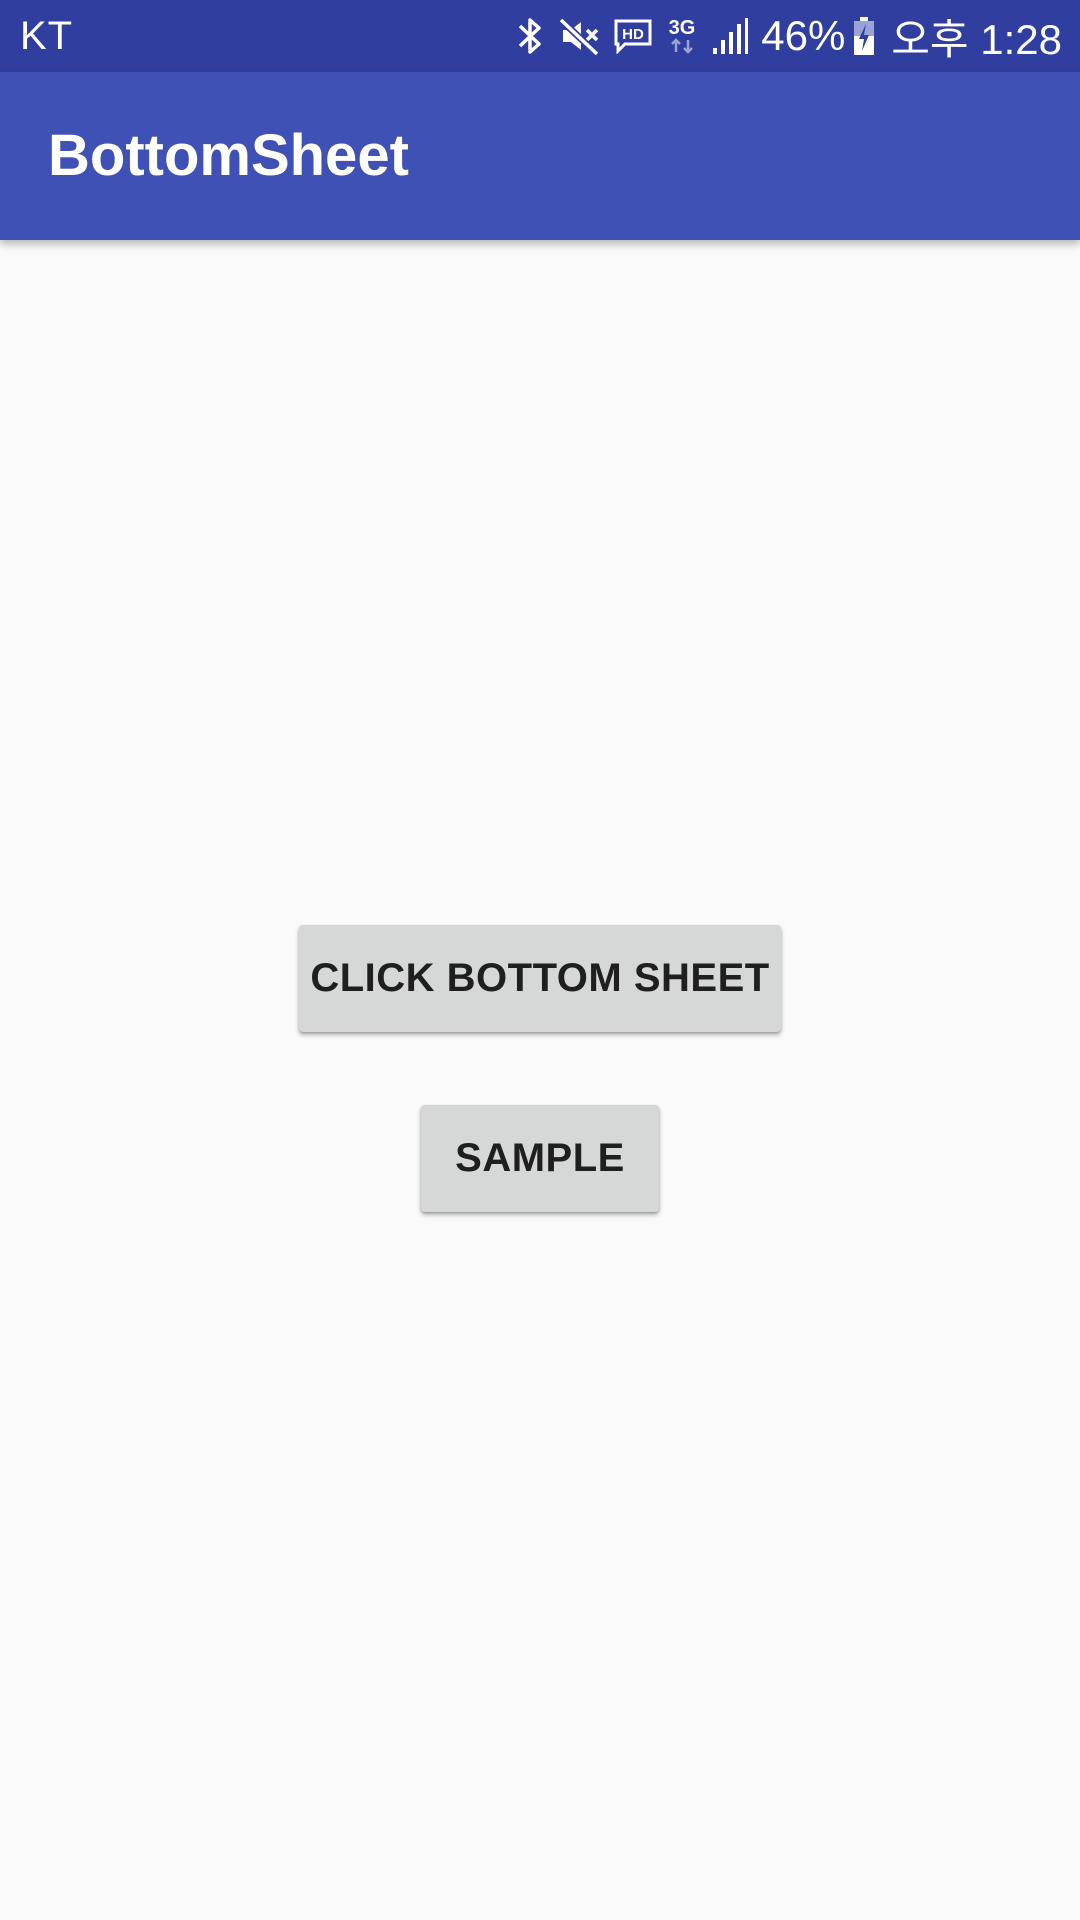 This screenshot has height=1920, width=1080. I want to click on carrier-label: KT, so click(47, 36).